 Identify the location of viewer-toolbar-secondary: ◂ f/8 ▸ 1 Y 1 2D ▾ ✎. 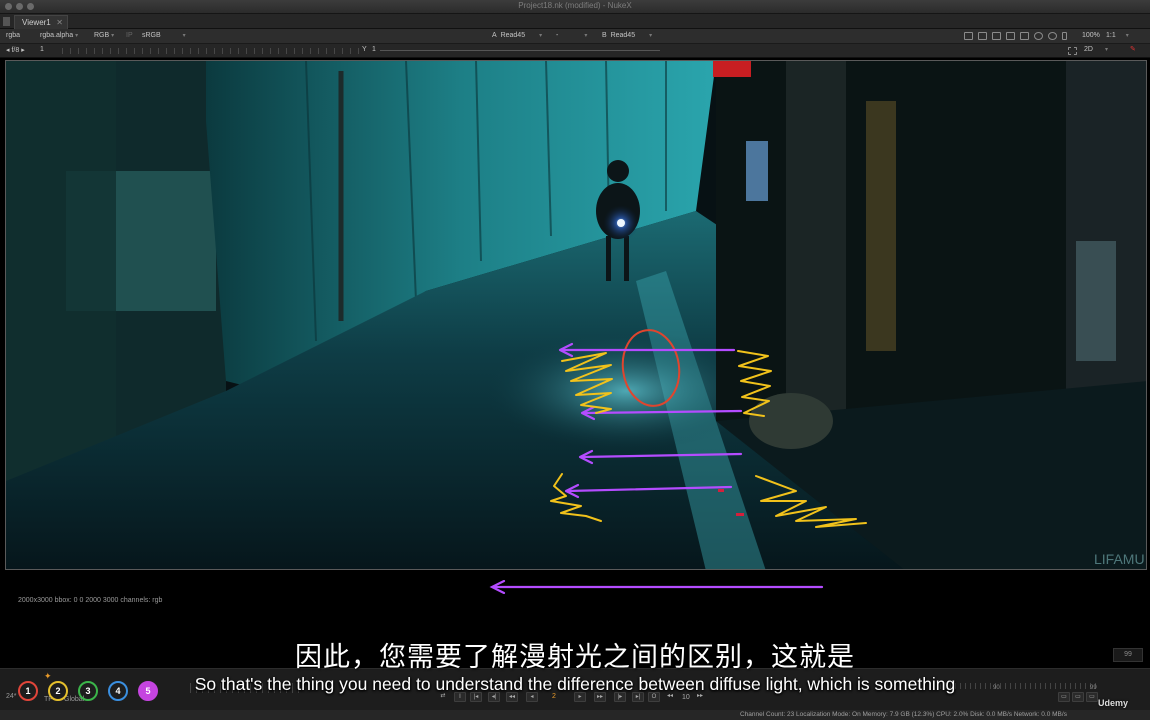
(575, 51).